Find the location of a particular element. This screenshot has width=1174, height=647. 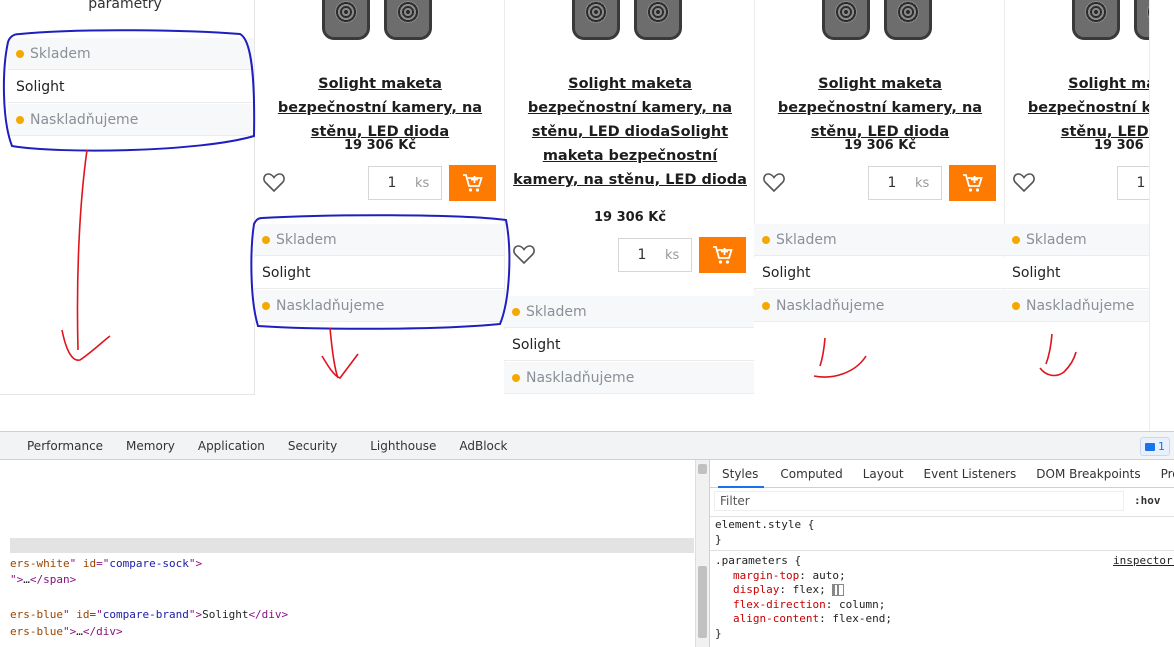

tab-lighthouse: Lighthouse is located at coordinates (403, 446).